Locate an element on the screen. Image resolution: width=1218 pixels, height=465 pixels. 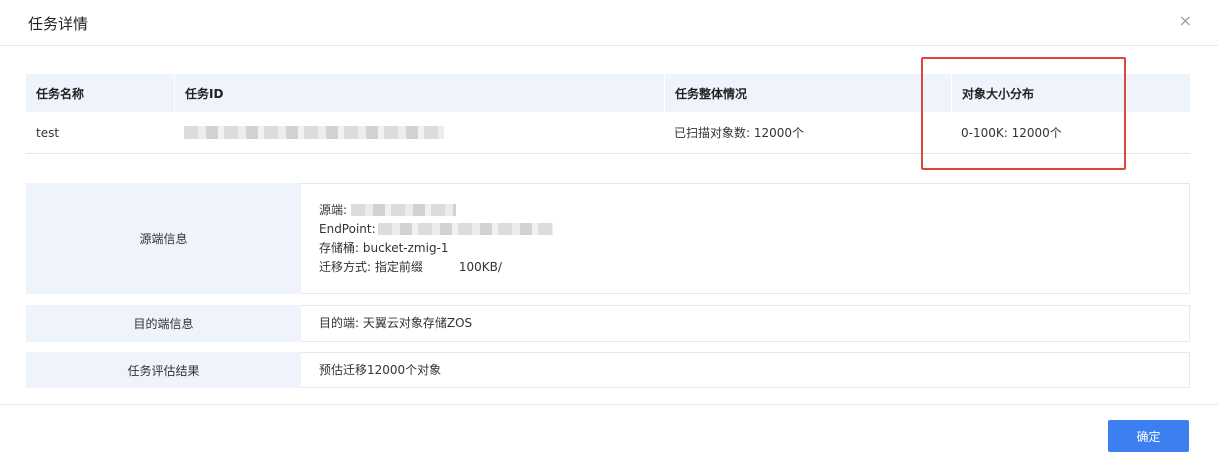
source-endpoint-label: EndPoint: is located at coordinates (347, 228).